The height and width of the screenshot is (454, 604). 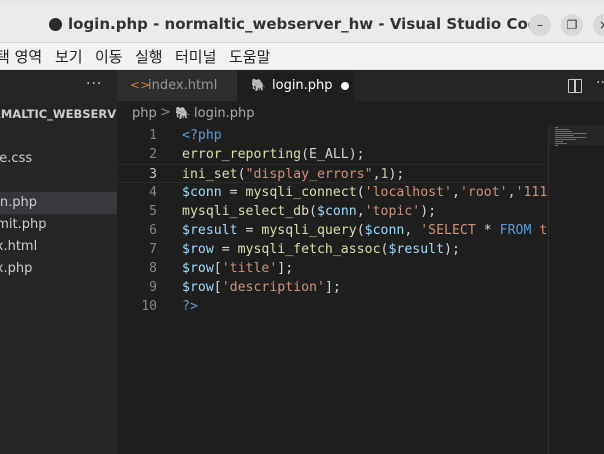 I want to click on line-number: 9, so click(x=153, y=287).